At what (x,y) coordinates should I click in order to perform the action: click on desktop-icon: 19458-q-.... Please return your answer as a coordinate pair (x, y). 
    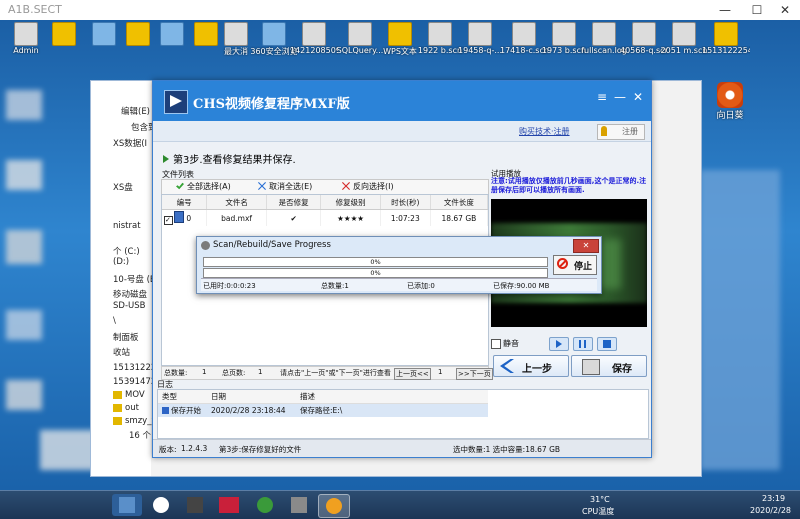
    Looking at the image, I should click on (480, 45).